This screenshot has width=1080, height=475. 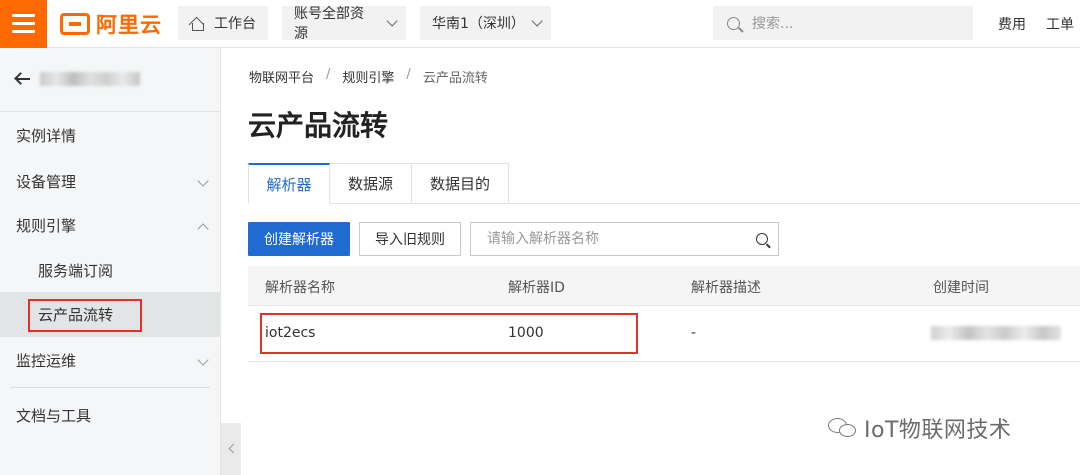 What do you see at coordinates (1060, 24) in the screenshot?
I see `ticket-link: 工单` at bounding box center [1060, 24].